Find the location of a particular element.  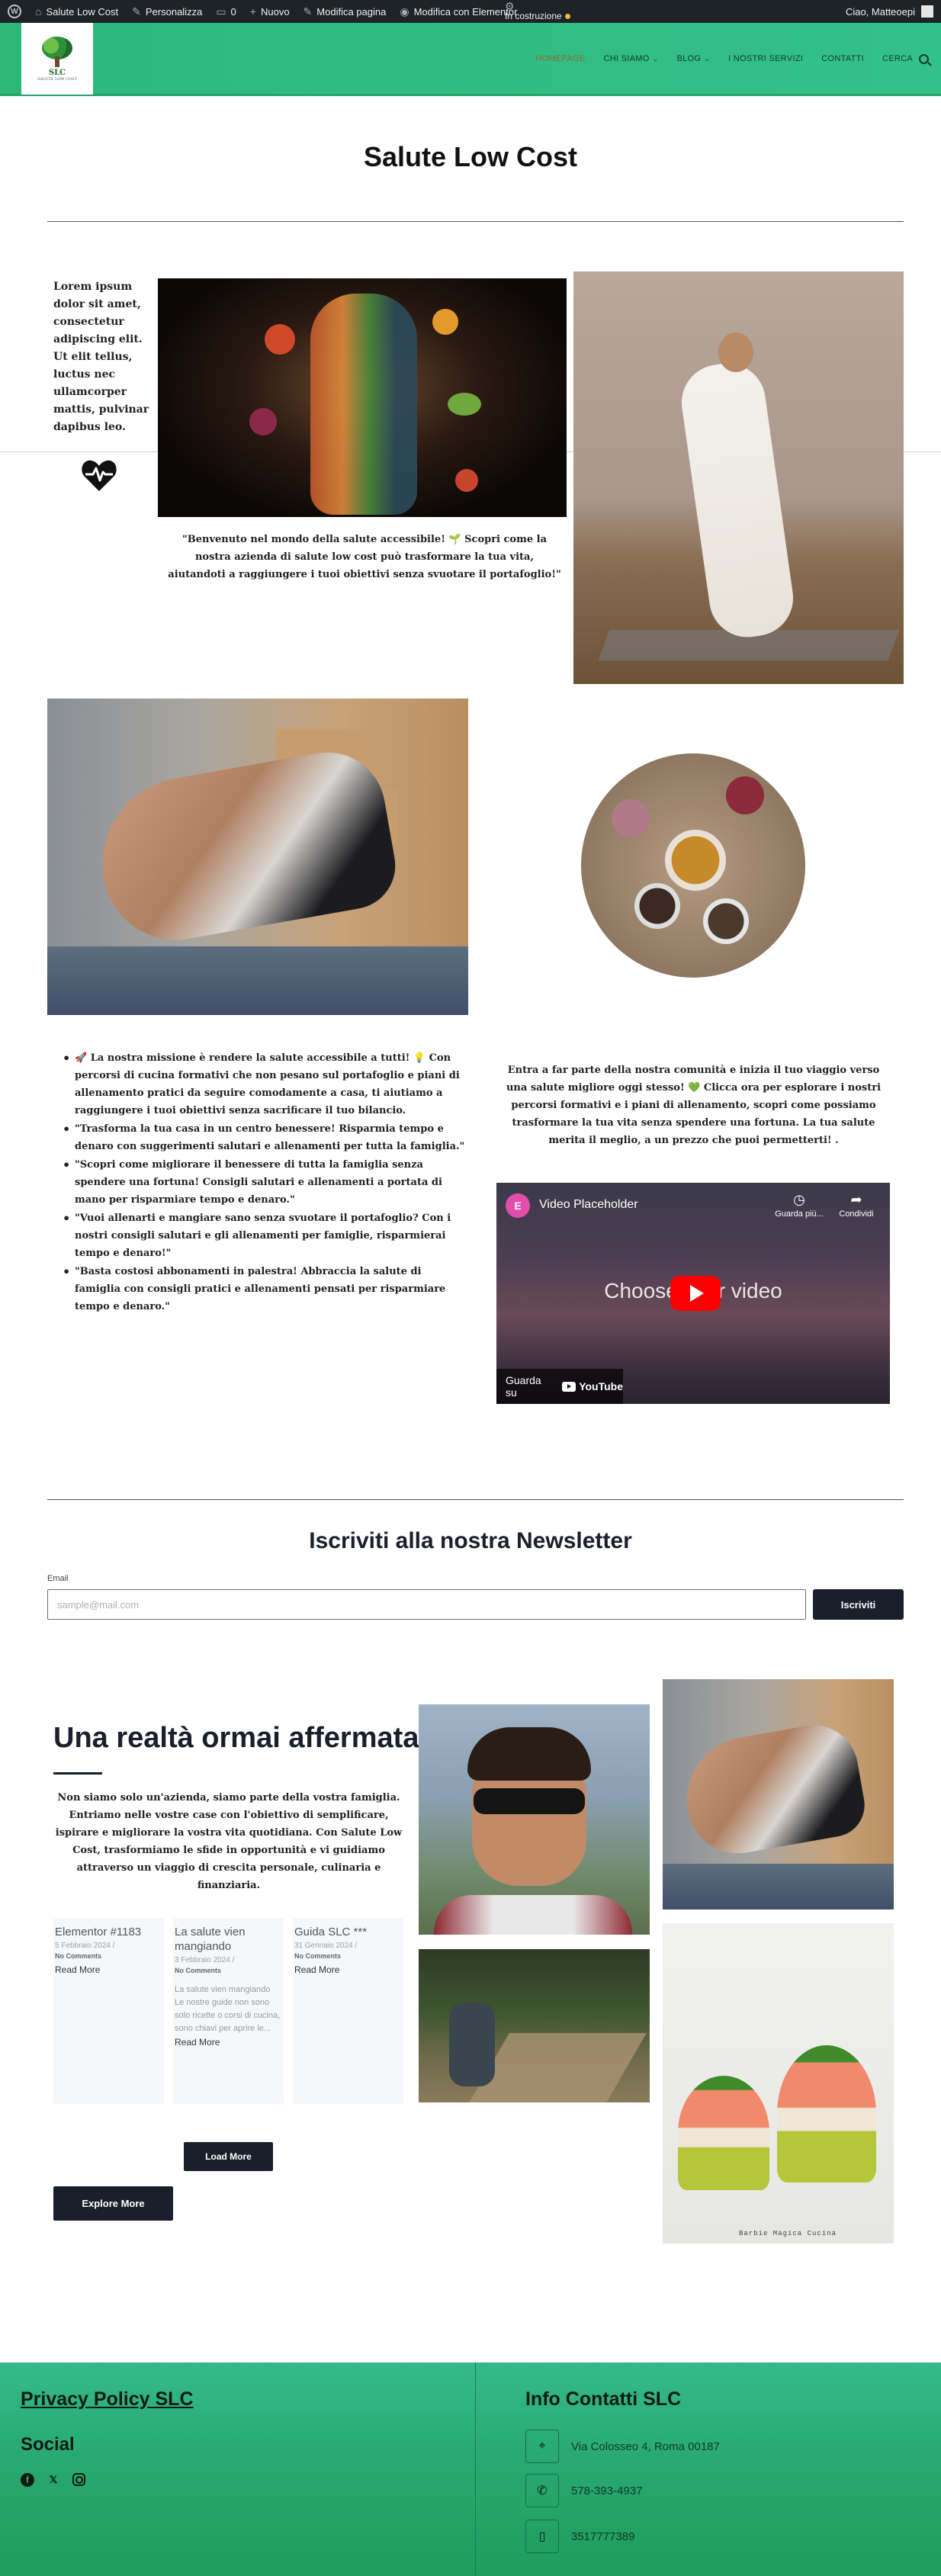

x-twitter-icon: 𝕏 is located at coordinates (54, 2480).